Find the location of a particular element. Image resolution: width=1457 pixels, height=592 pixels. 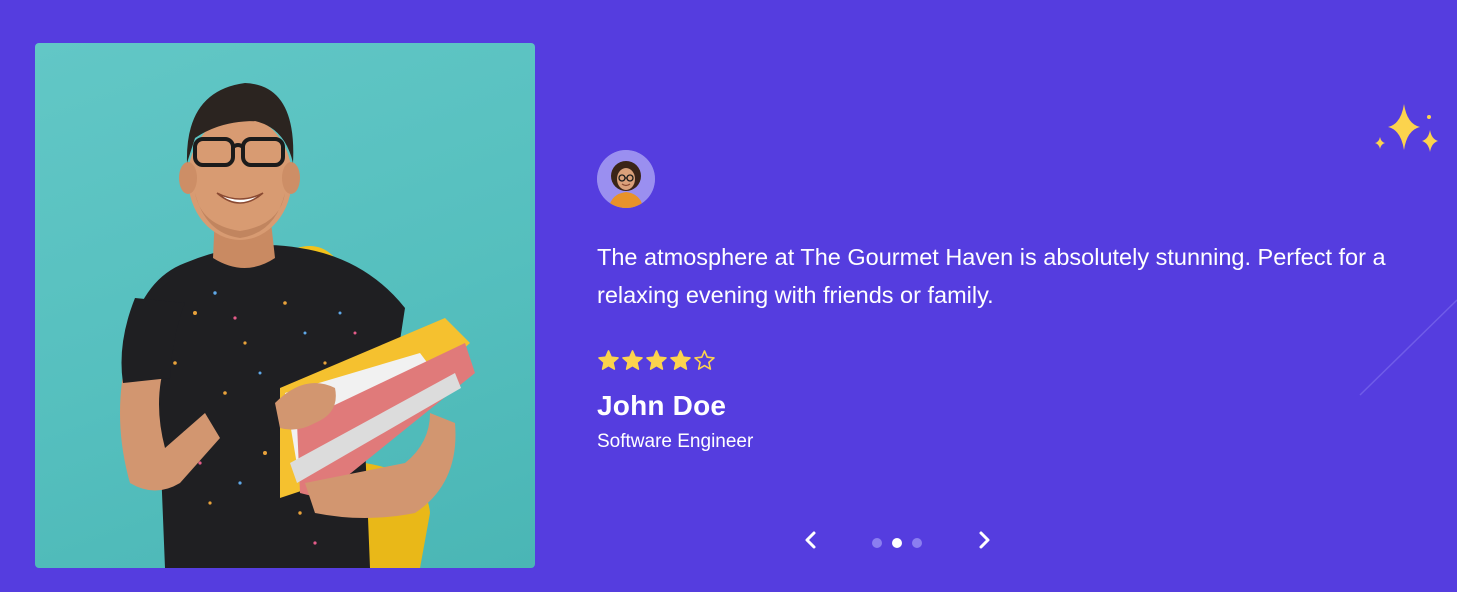

chevron-left-icon is located at coordinates (810, 540).